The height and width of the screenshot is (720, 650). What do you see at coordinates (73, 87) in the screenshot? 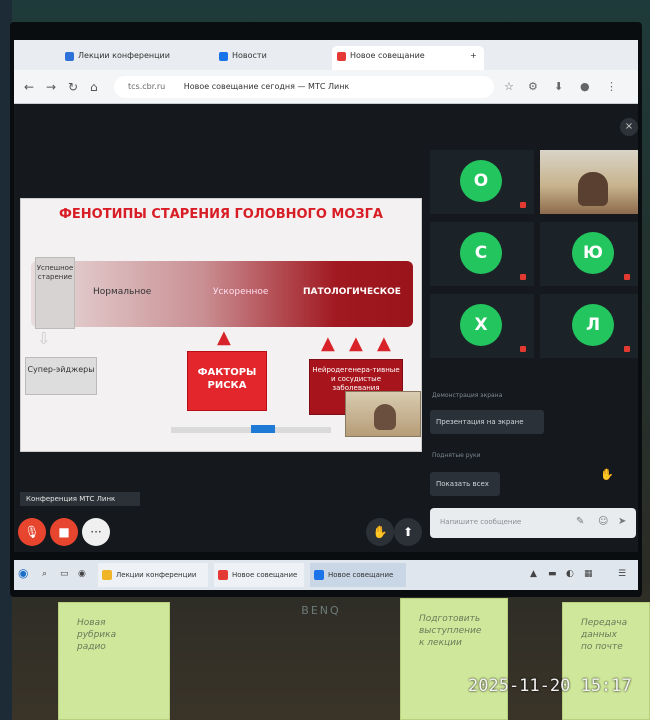
I see `reload-icon: ↻` at bounding box center [73, 87].